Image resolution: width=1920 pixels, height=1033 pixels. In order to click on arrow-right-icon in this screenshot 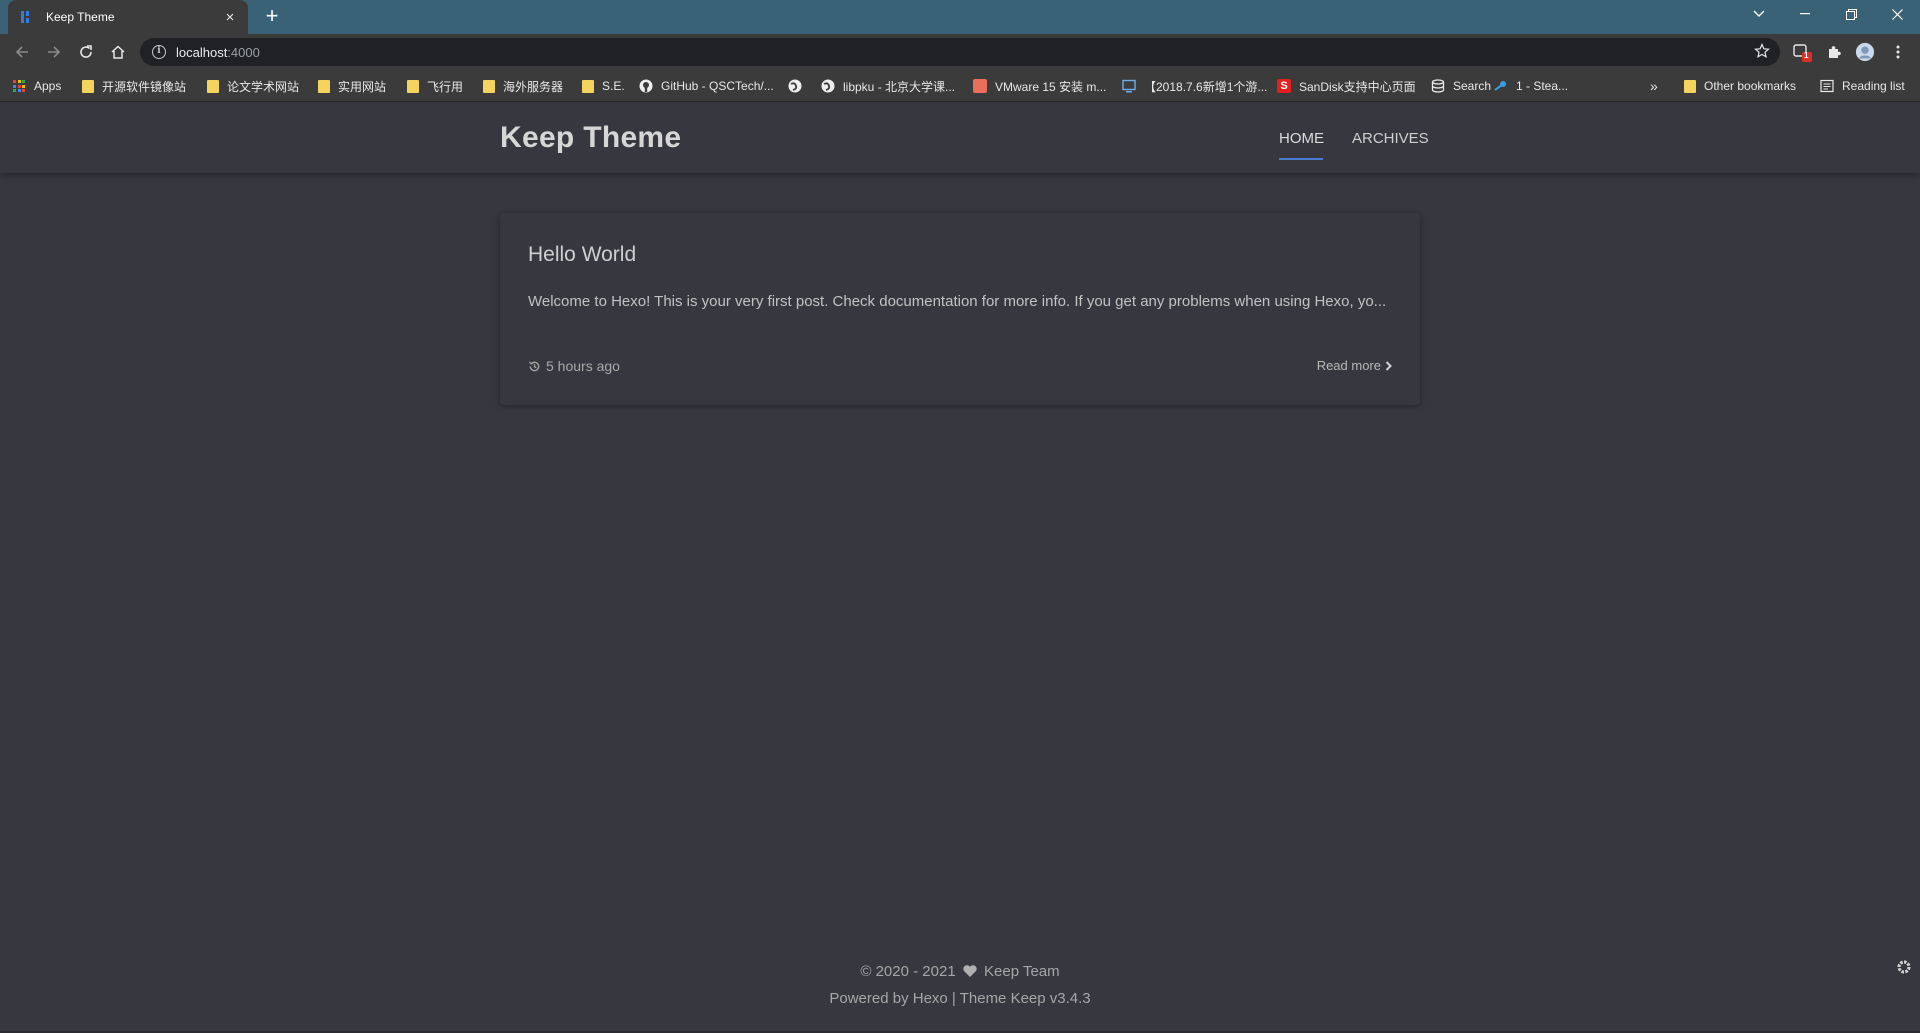, I will do `click(54, 52)`.